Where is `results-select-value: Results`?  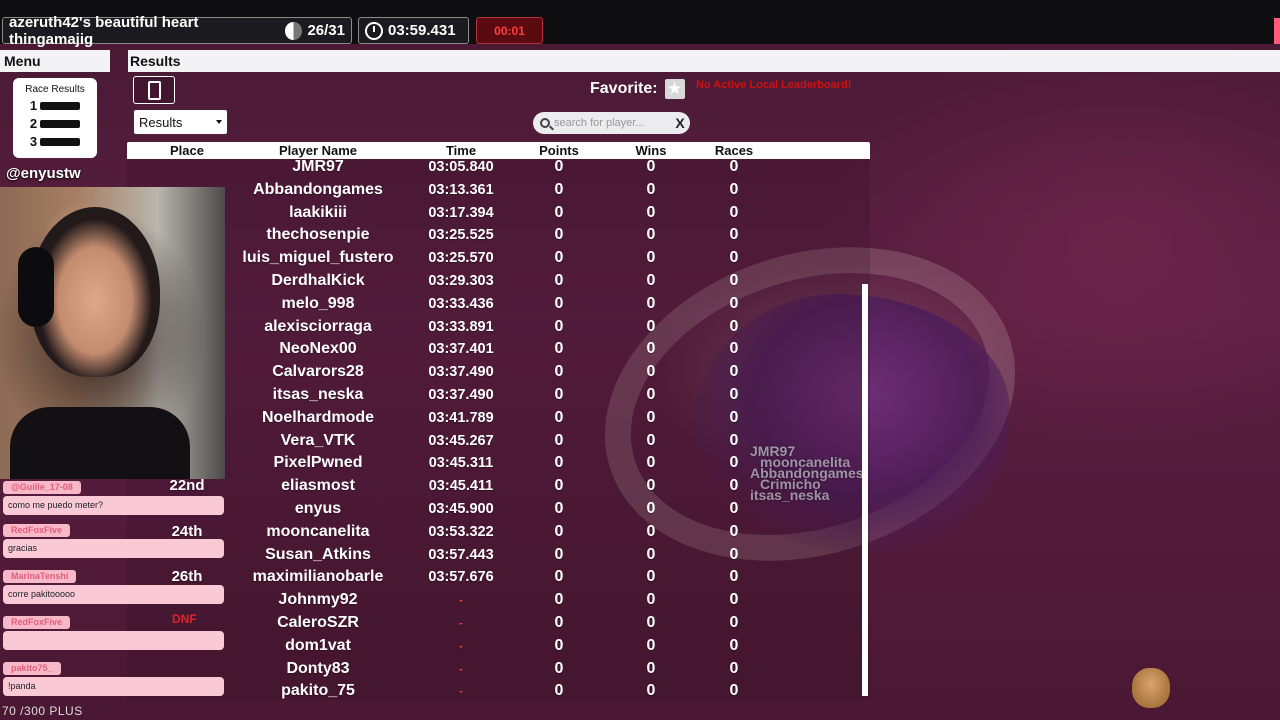 results-select-value: Results is located at coordinates (161, 122).